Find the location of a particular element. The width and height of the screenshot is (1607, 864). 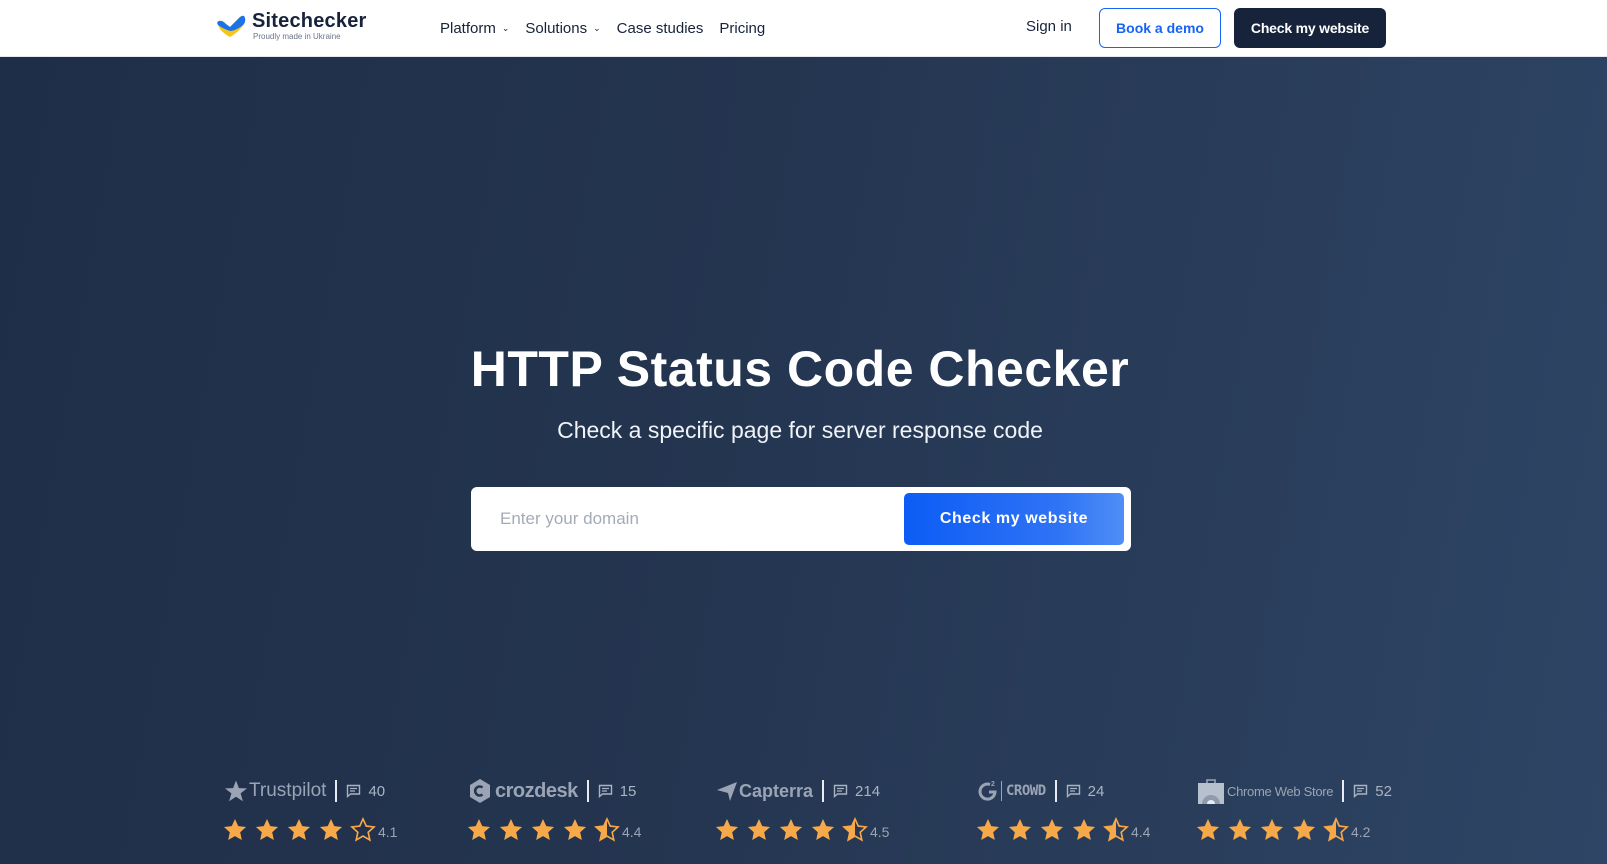

nav-solutions: Solutions ⌄ is located at coordinates (562, 28).